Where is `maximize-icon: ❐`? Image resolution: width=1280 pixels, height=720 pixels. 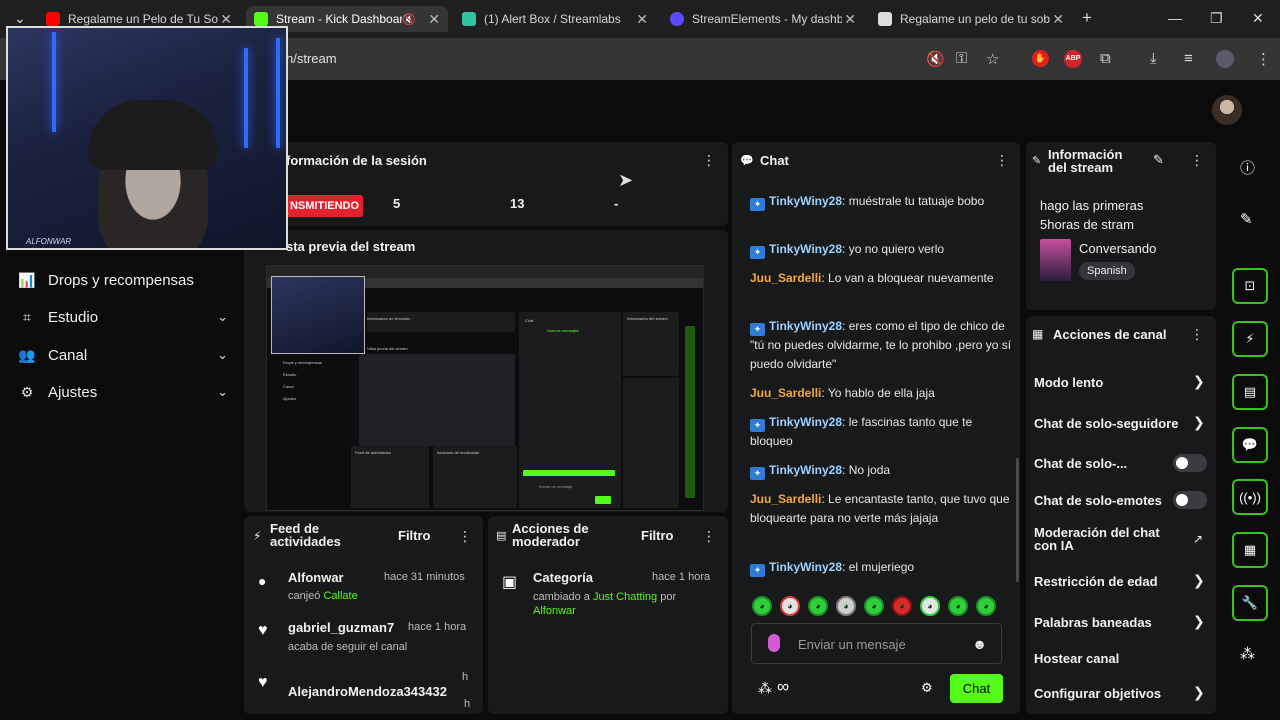 maximize-icon: ❐ is located at coordinates (1216, 18).